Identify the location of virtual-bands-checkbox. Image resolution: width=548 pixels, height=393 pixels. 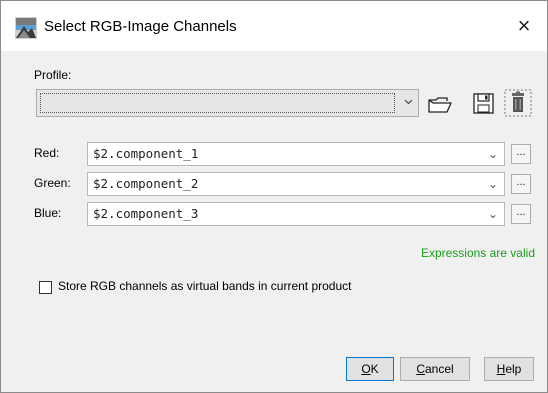
(45, 287).